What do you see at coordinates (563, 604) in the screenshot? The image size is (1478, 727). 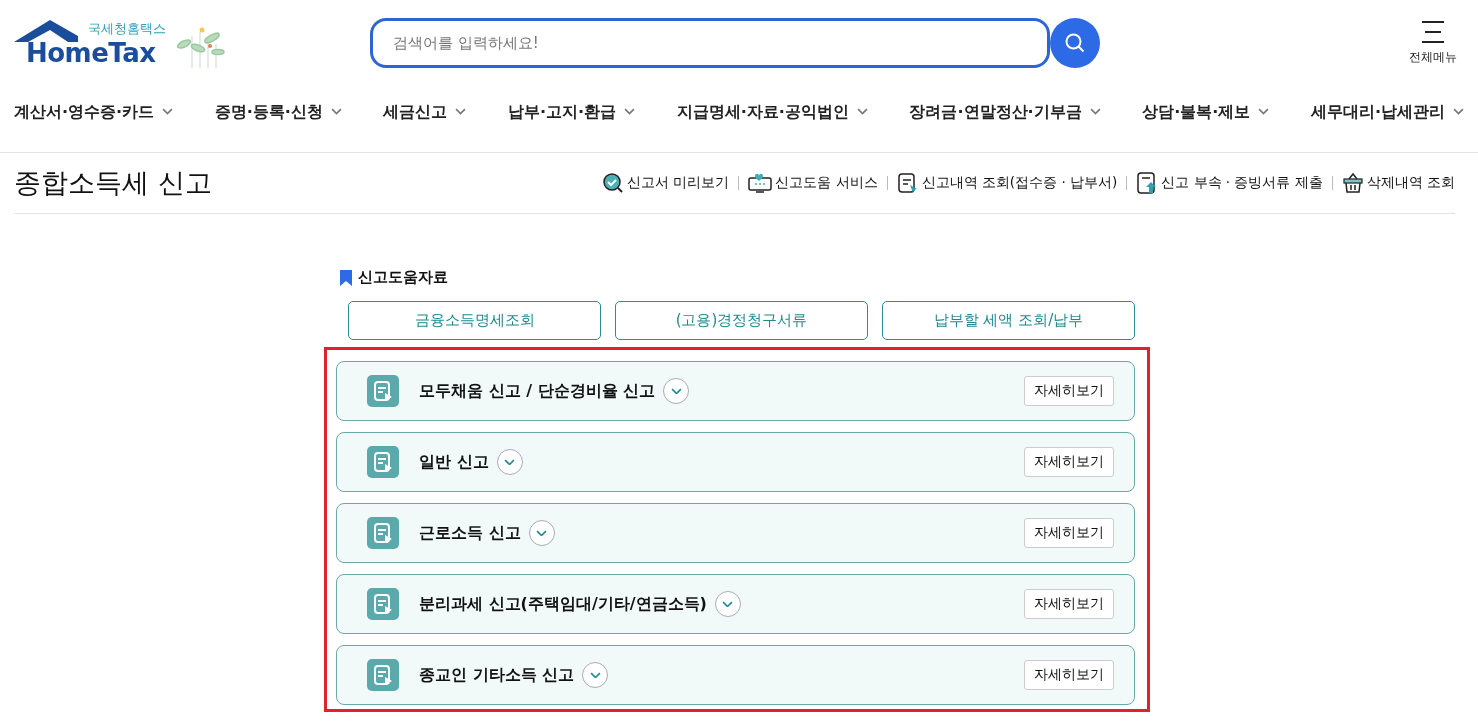 I see `filing-type-title: 분리과세 신고(주택임대/기타/연금소득)` at bounding box center [563, 604].